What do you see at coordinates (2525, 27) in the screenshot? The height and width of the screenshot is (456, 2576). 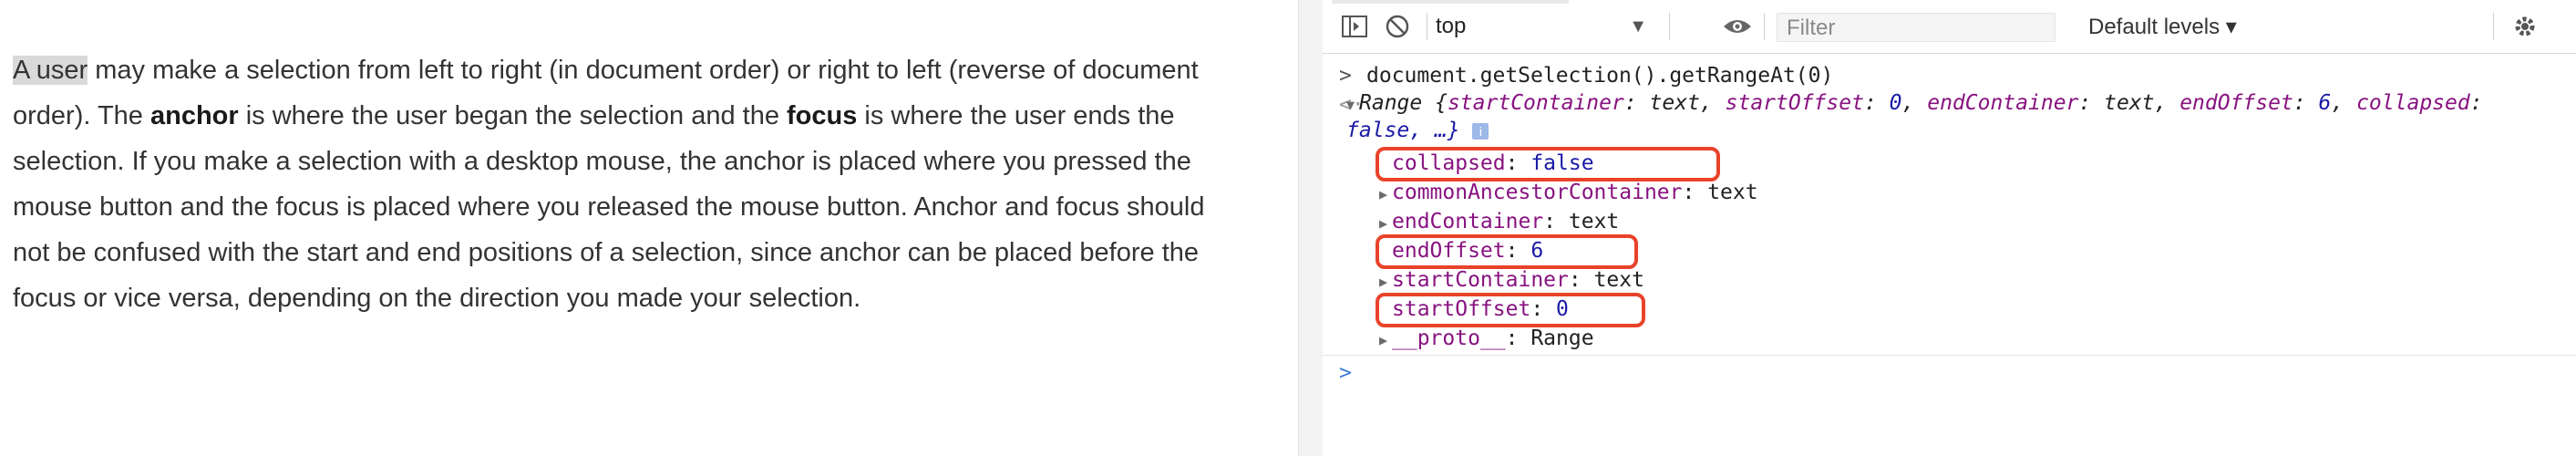 I see `gear-icon` at bounding box center [2525, 27].